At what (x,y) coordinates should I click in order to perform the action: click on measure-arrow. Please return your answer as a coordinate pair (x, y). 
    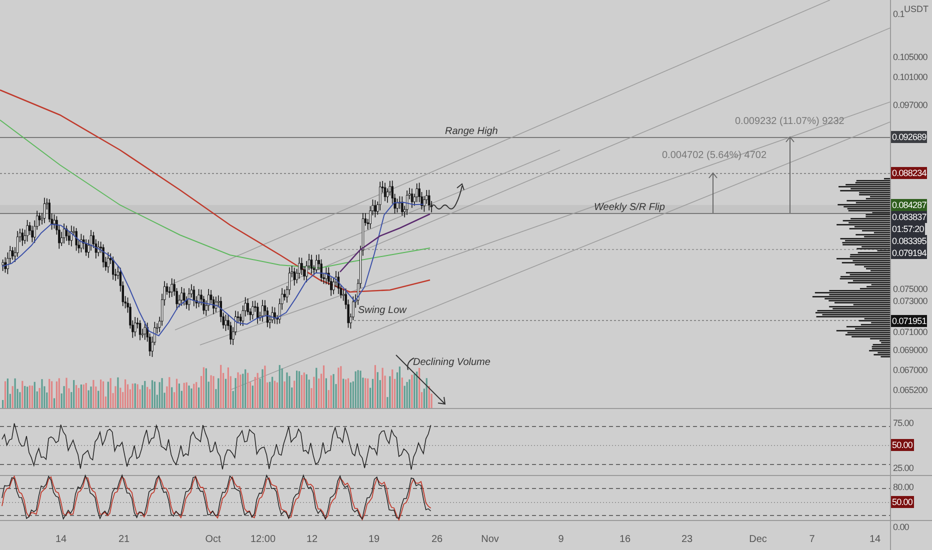
    Looking at the image, I should click on (713, 193).